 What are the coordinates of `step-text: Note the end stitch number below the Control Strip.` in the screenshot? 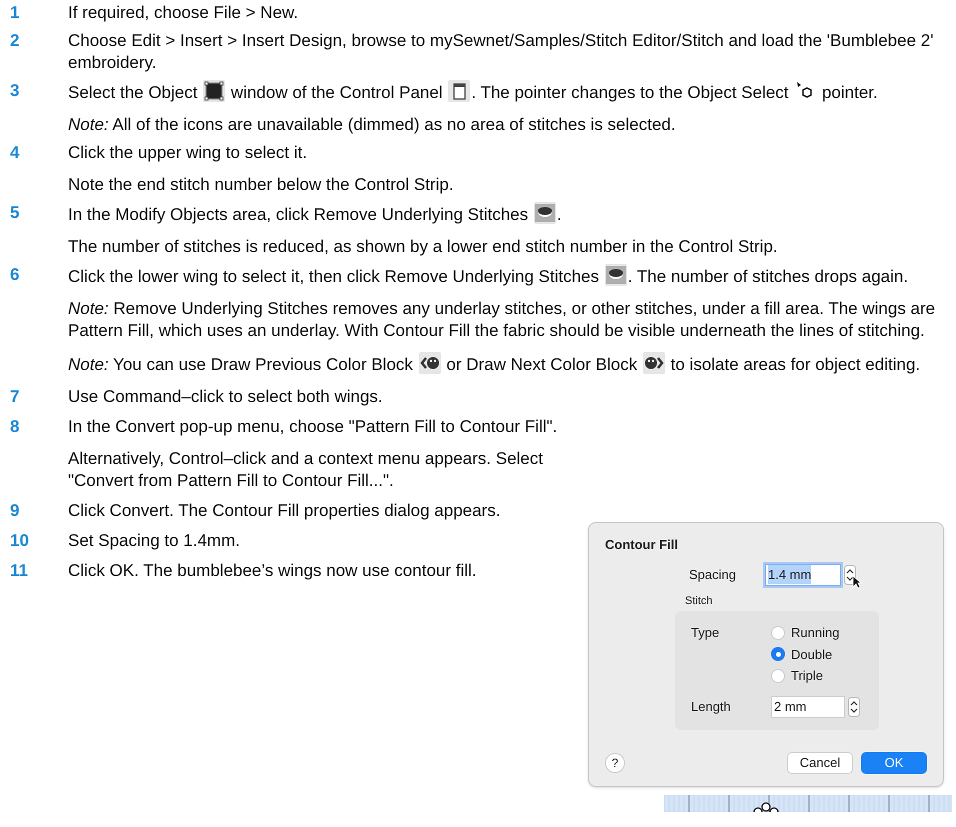 It's located at (261, 185).